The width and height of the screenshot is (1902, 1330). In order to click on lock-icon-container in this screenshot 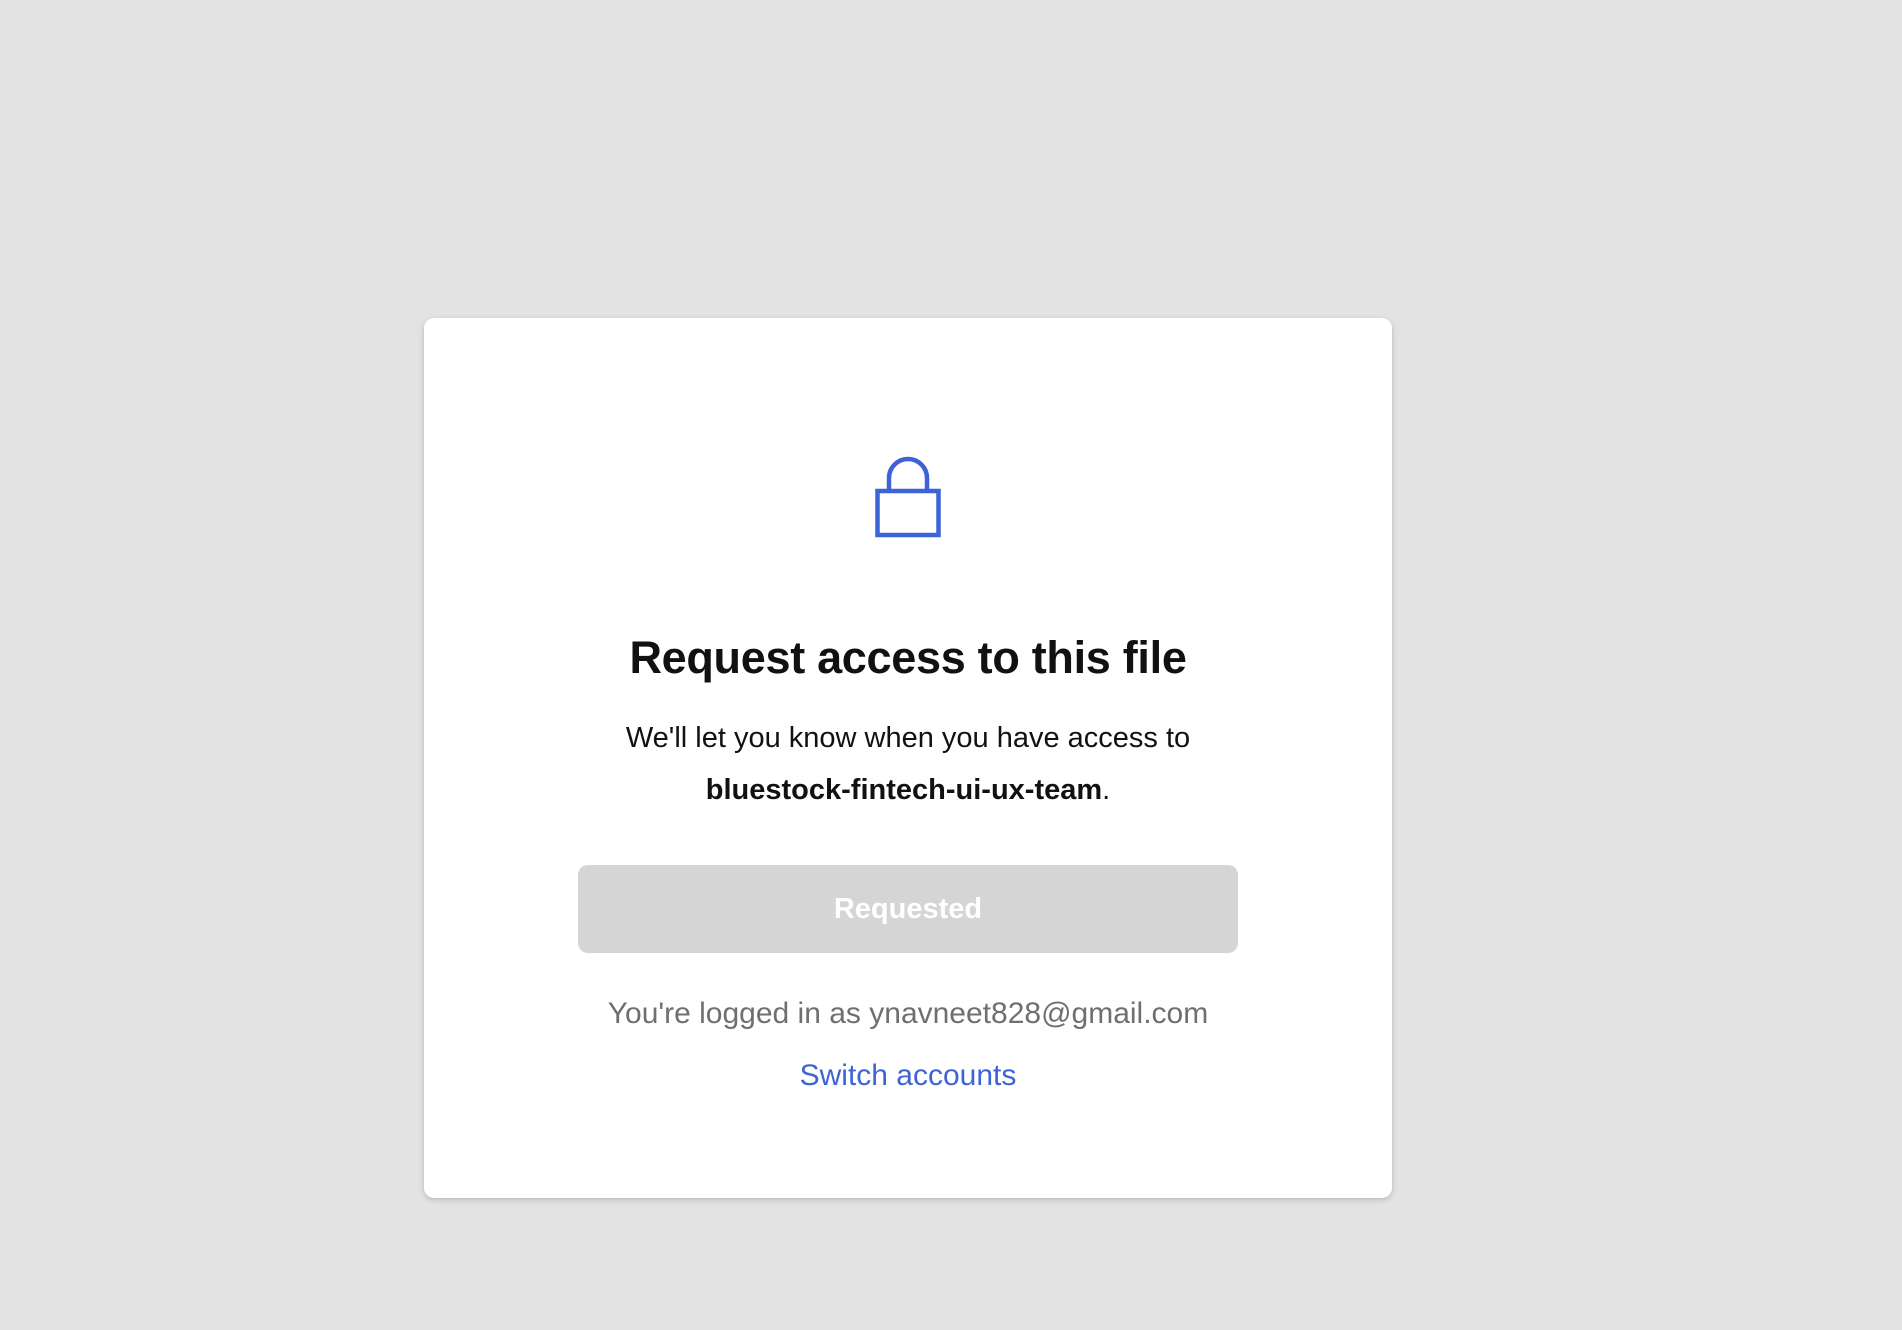, I will do `click(908, 496)`.